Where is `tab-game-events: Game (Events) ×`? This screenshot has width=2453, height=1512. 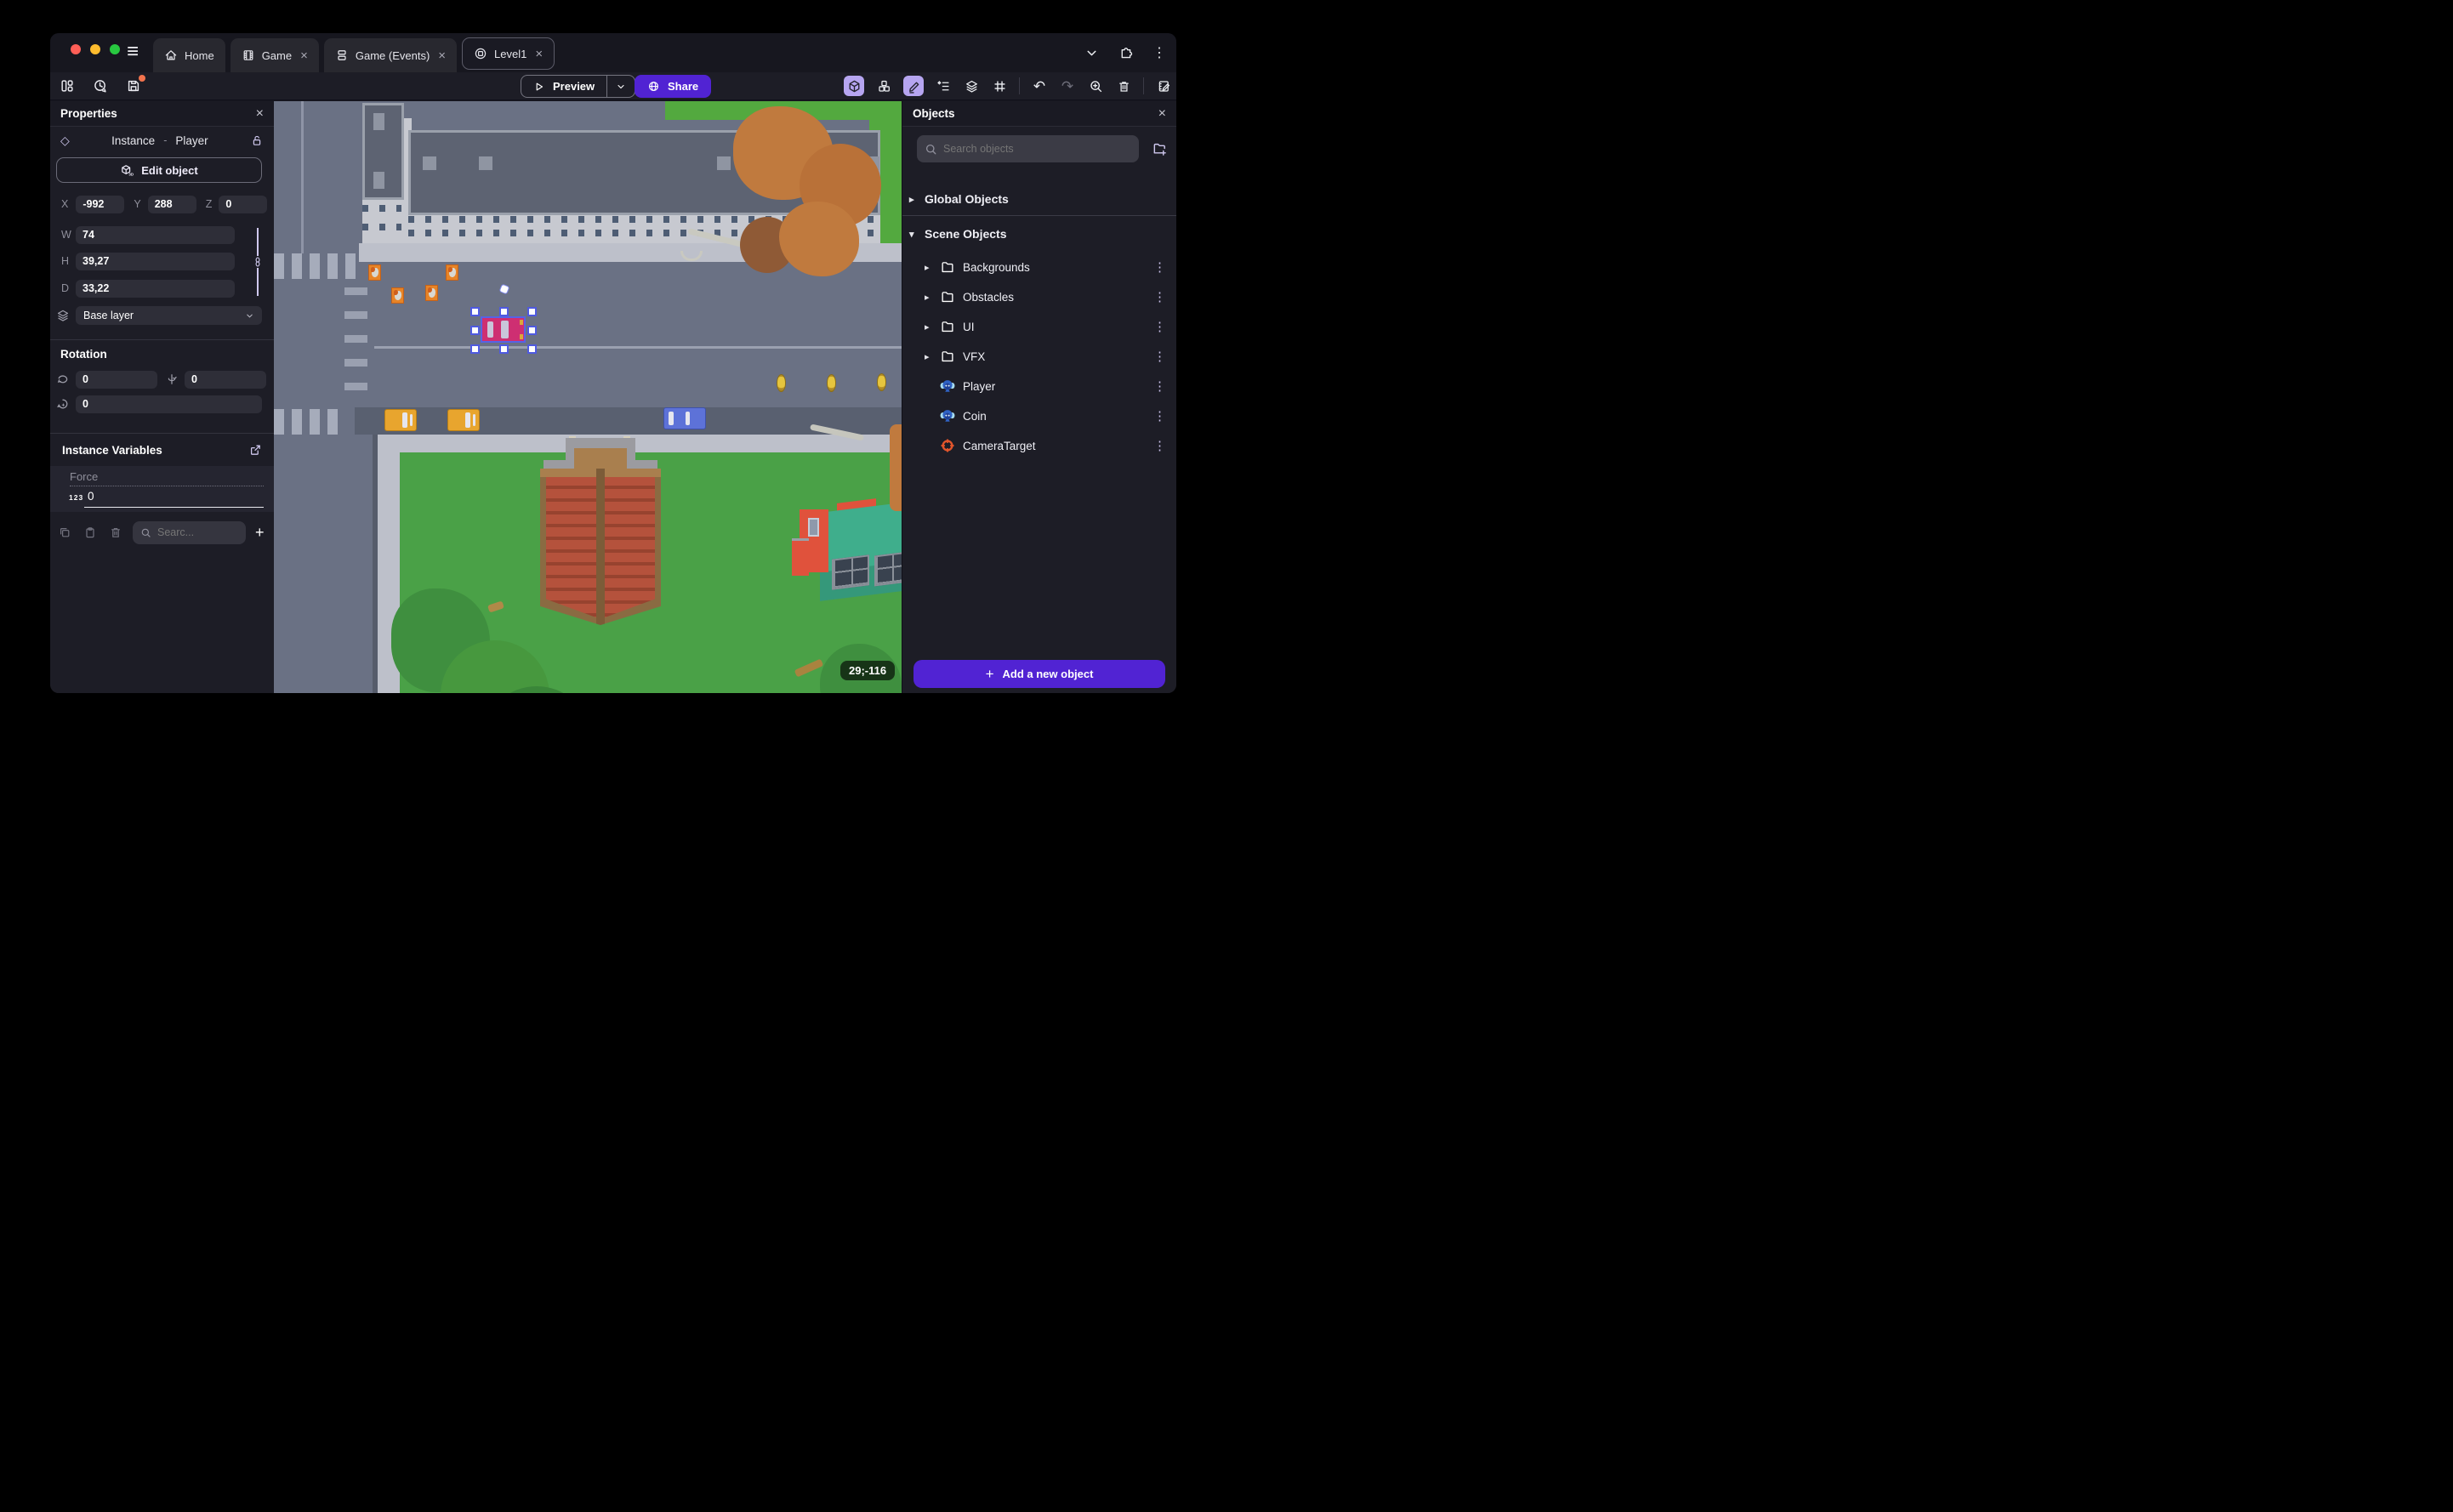 tab-game-events: Game (Events) × is located at coordinates (390, 55).